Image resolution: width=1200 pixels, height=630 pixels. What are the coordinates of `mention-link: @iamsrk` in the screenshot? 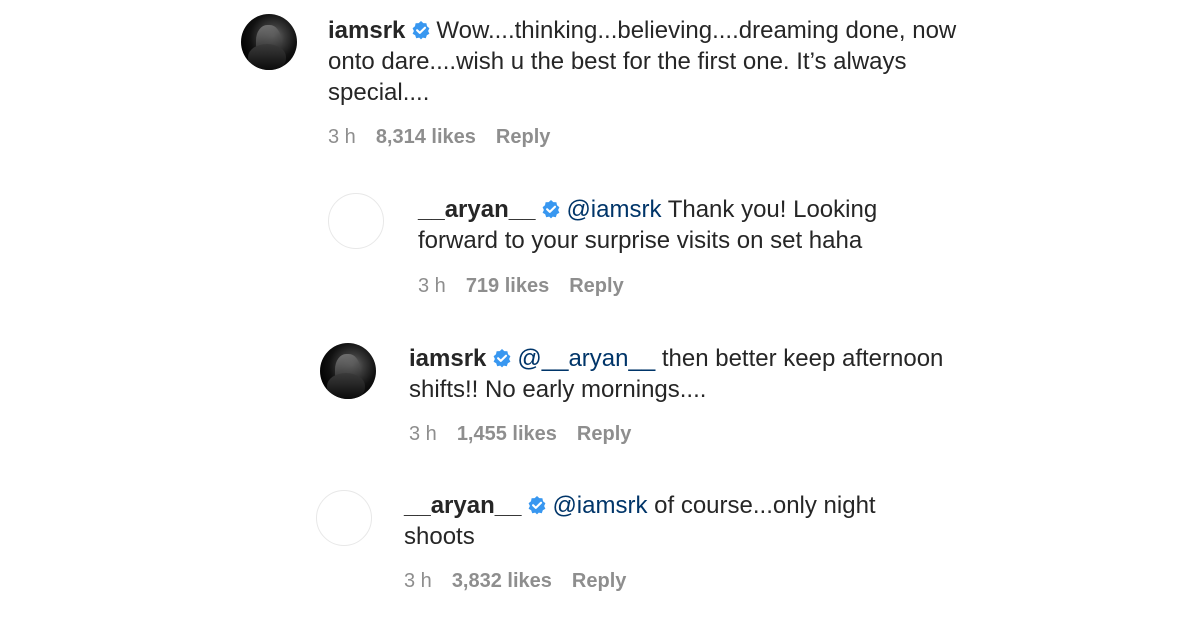 It's located at (599, 505).